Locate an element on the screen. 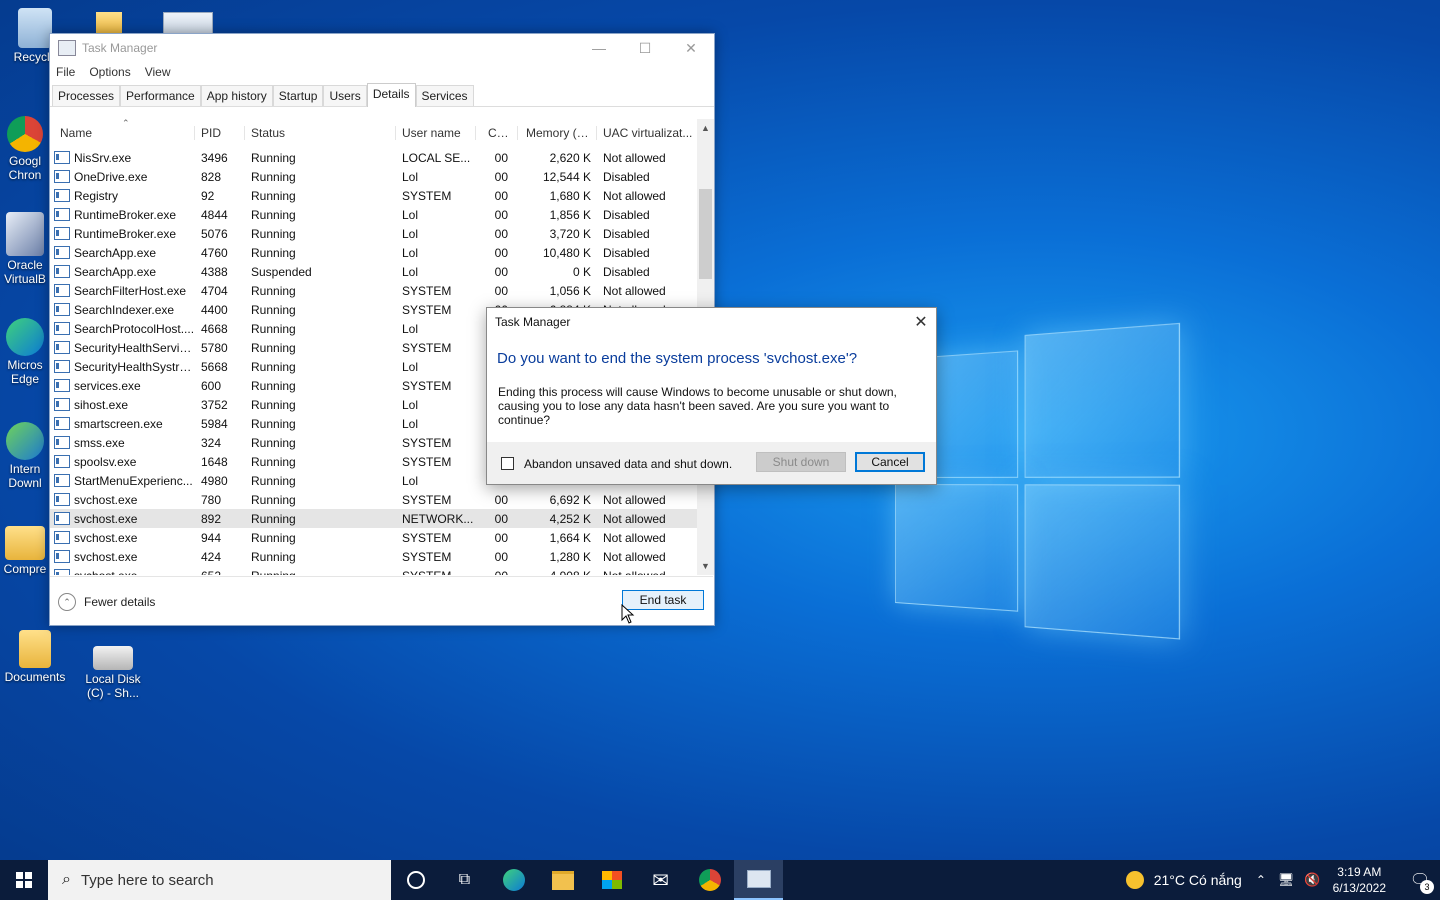 Image resolution: width=1440 pixels, height=900 pixels. task-view-button: ⧉ is located at coordinates (464, 880).